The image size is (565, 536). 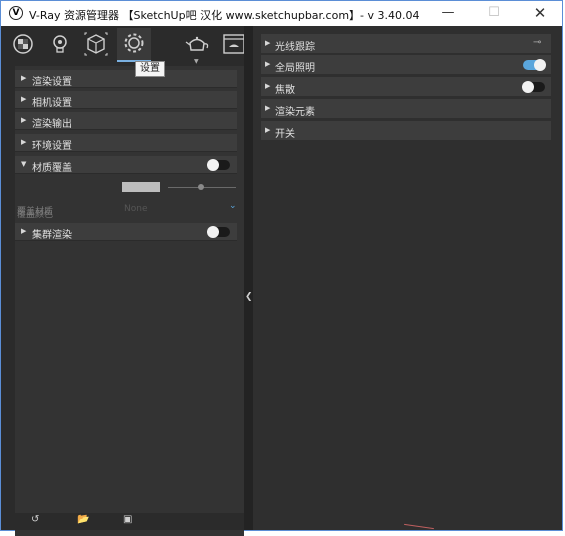 What do you see at coordinates (60, 44) in the screenshot?
I see `light-icon` at bounding box center [60, 44].